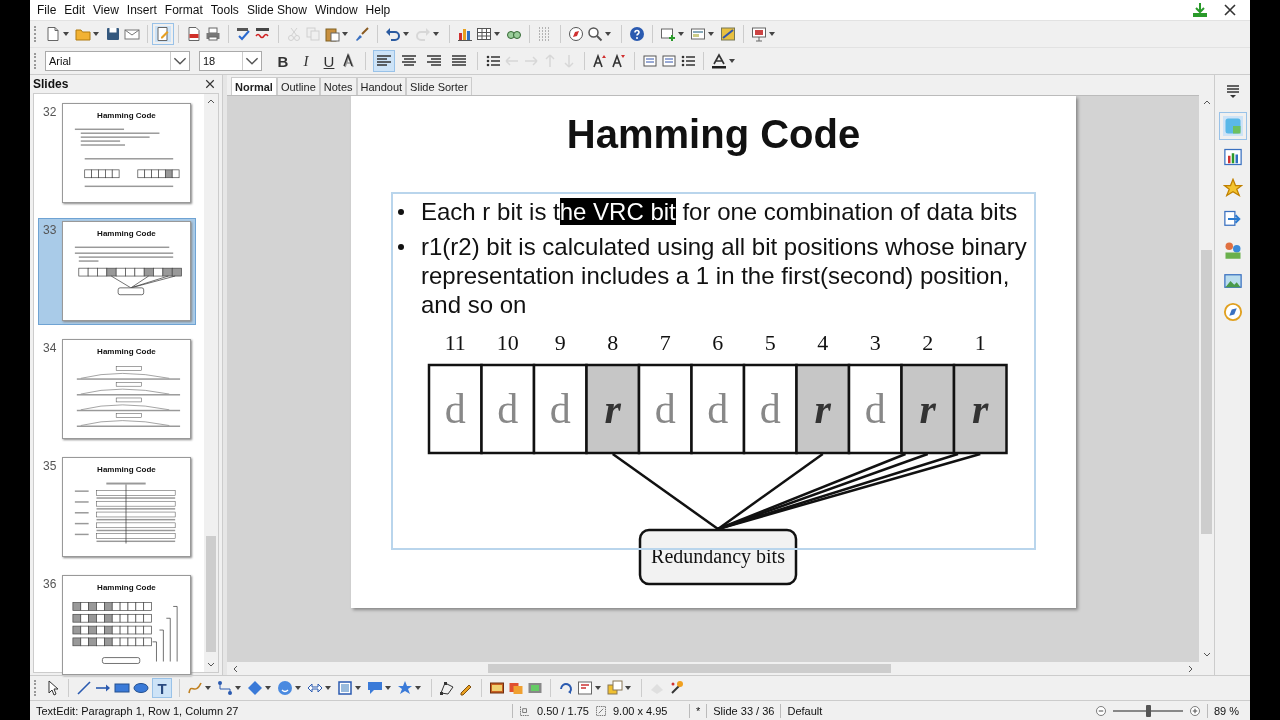 This screenshot has height=720, width=1280. I want to click on new-slide-icon, so click(668, 34).